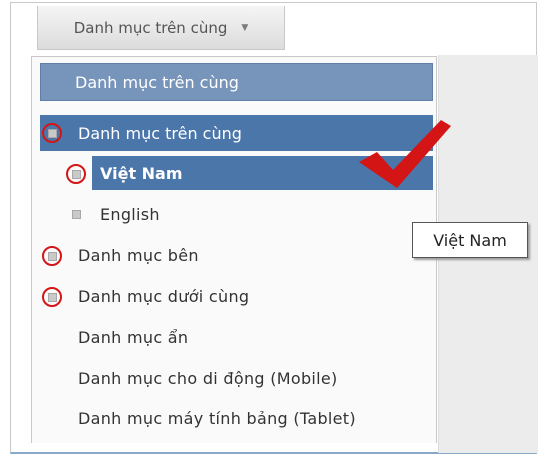 This screenshot has height=458, width=541. I want to click on menu-item-hidden: Danh mục ẩn, so click(133, 337).